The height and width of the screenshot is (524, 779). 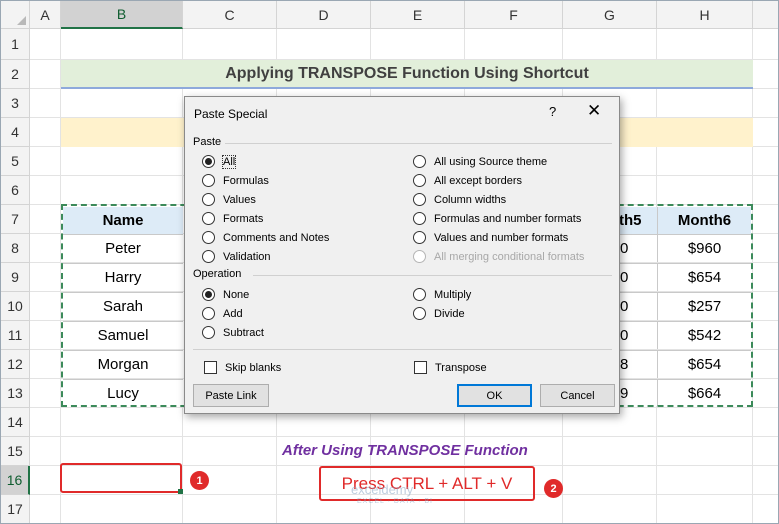 What do you see at coordinates (15, 335) in the screenshot?
I see `row-header-11: 11` at bounding box center [15, 335].